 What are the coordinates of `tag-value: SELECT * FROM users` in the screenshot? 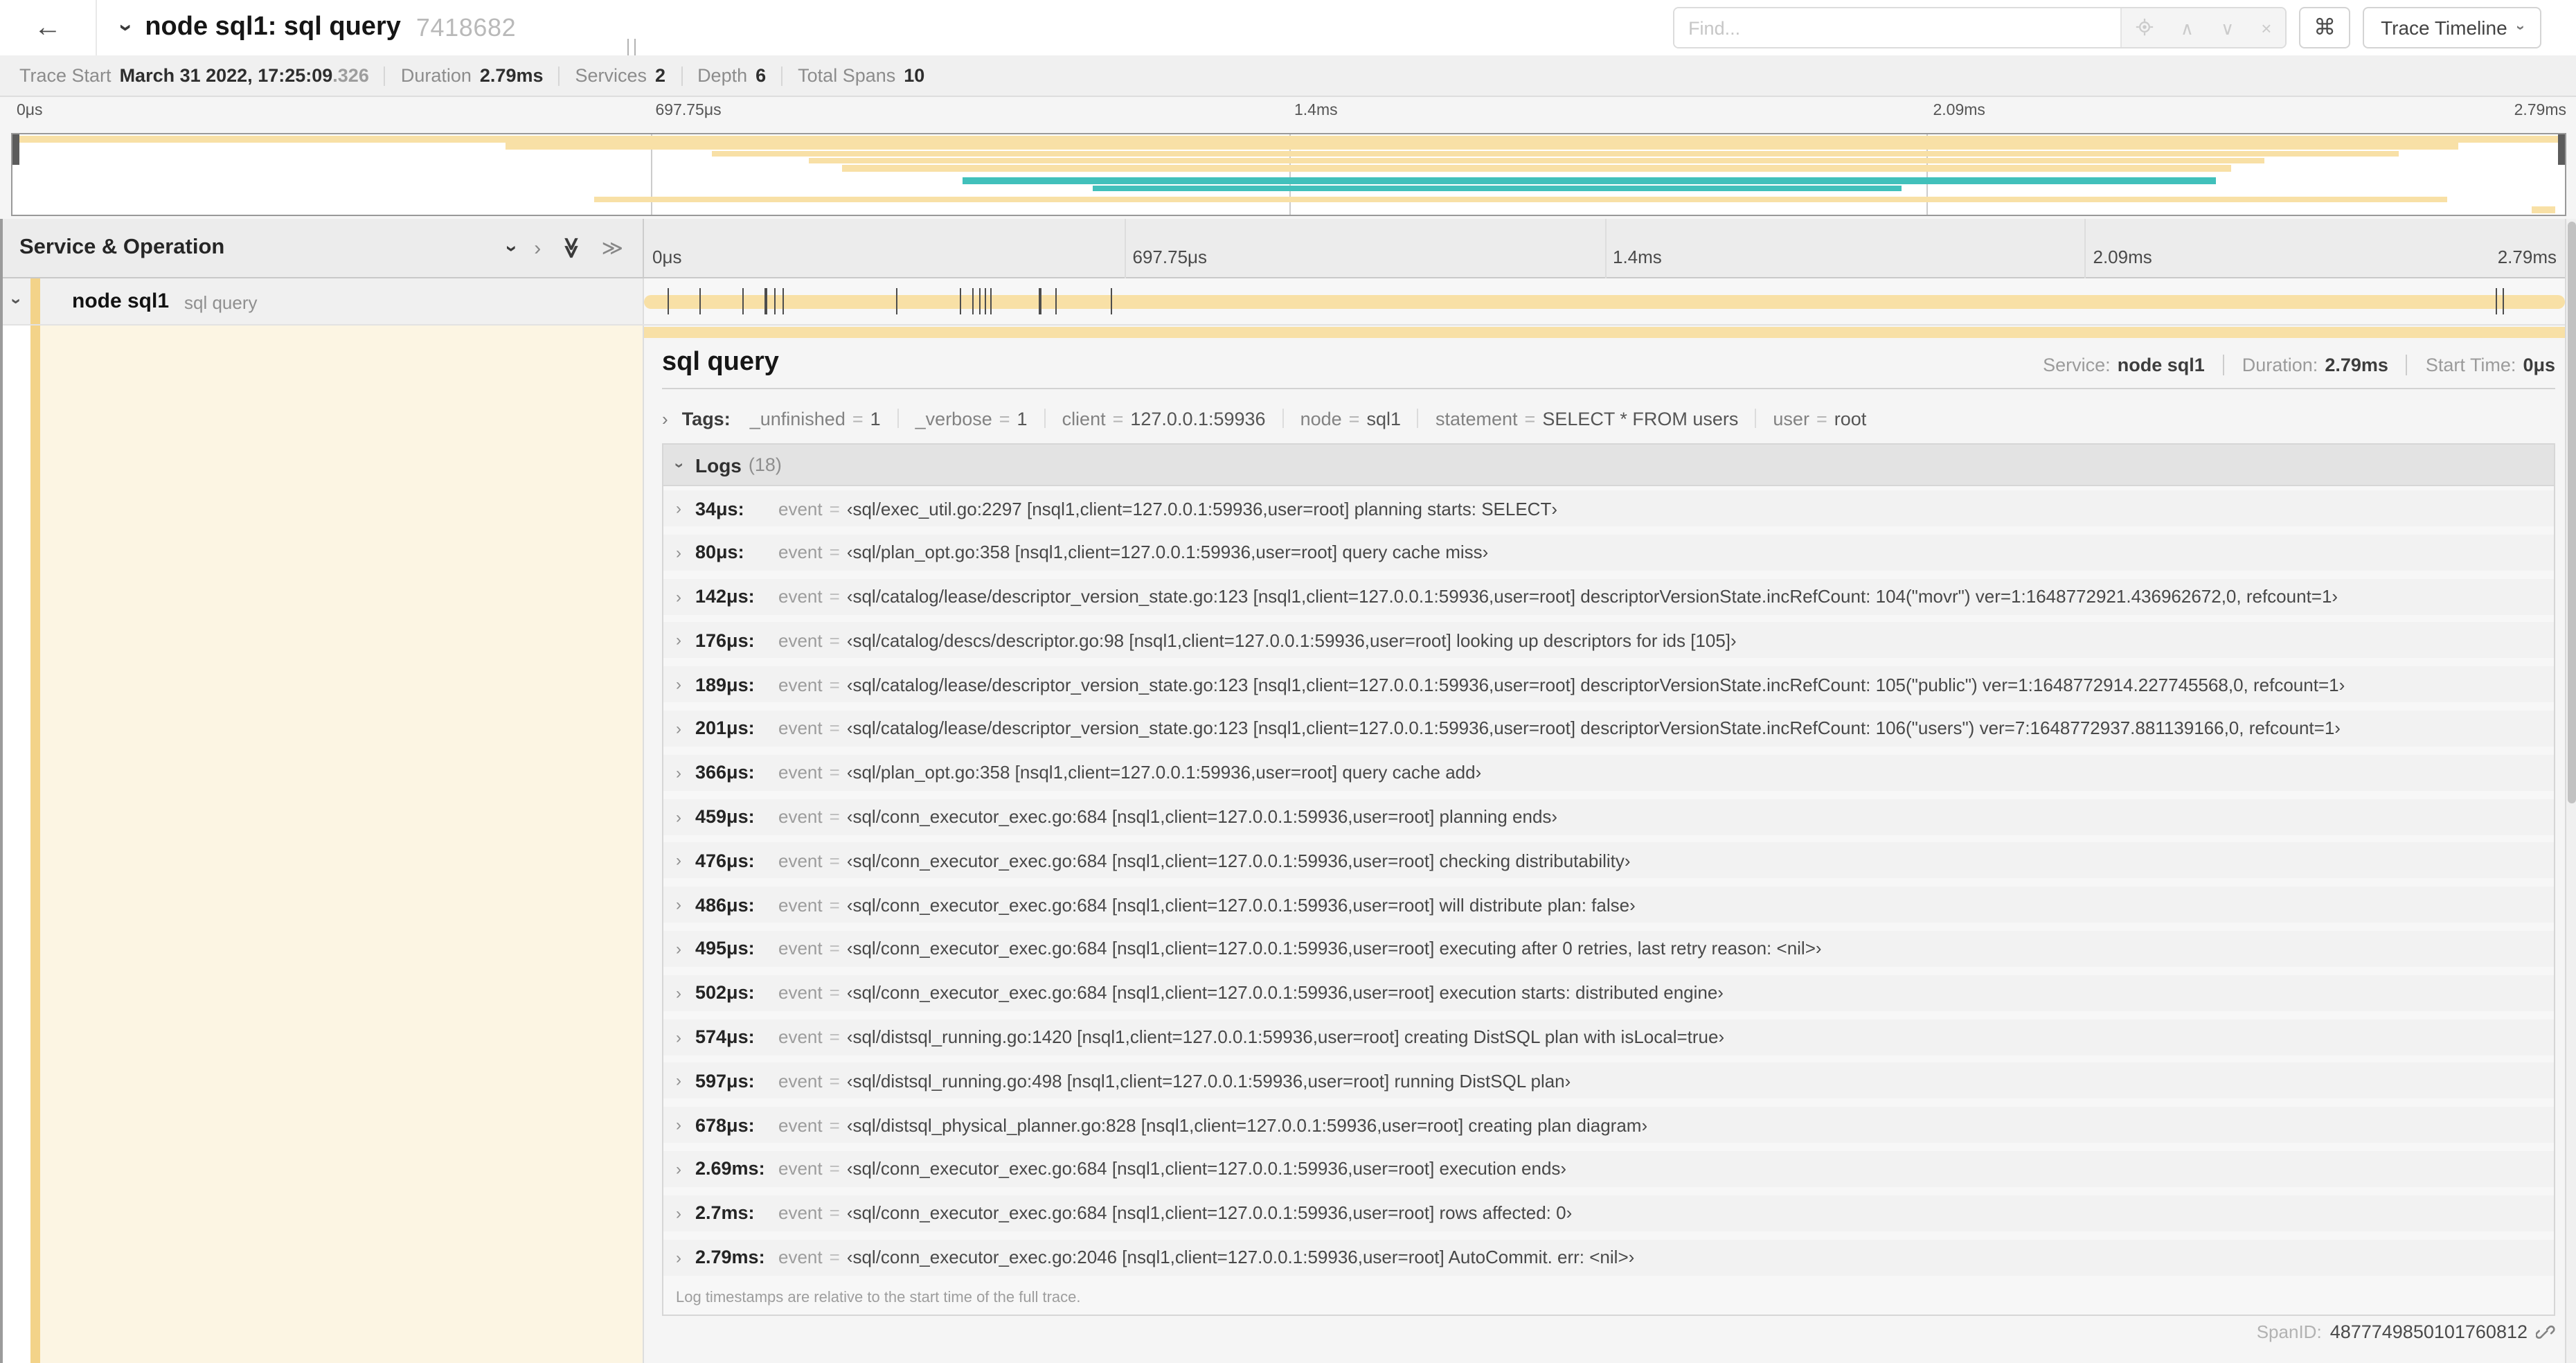 It's located at (1641, 418).